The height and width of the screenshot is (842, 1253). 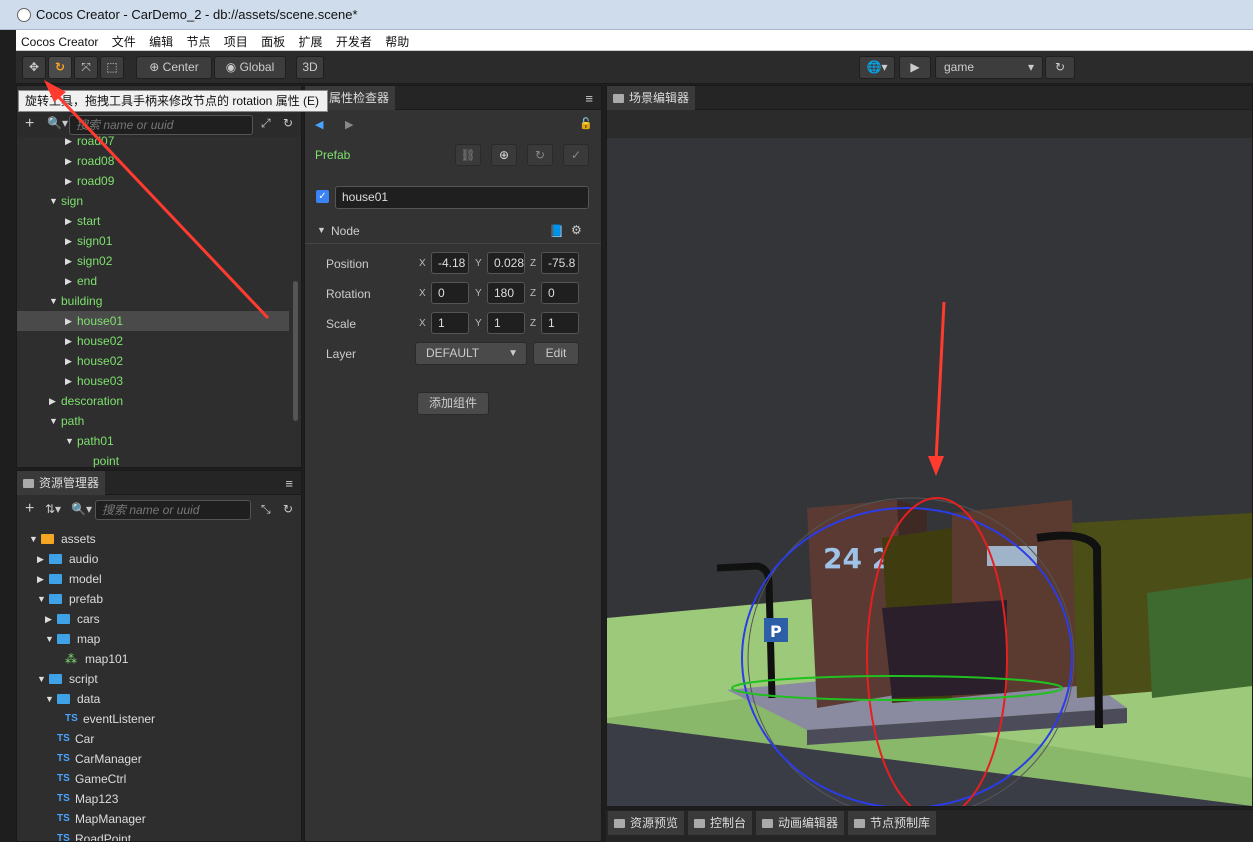 What do you see at coordinates (453, 232) in the screenshot?
I see `node-section-header: ▼ Node 📘 ⚙` at bounding box center [453, 232].